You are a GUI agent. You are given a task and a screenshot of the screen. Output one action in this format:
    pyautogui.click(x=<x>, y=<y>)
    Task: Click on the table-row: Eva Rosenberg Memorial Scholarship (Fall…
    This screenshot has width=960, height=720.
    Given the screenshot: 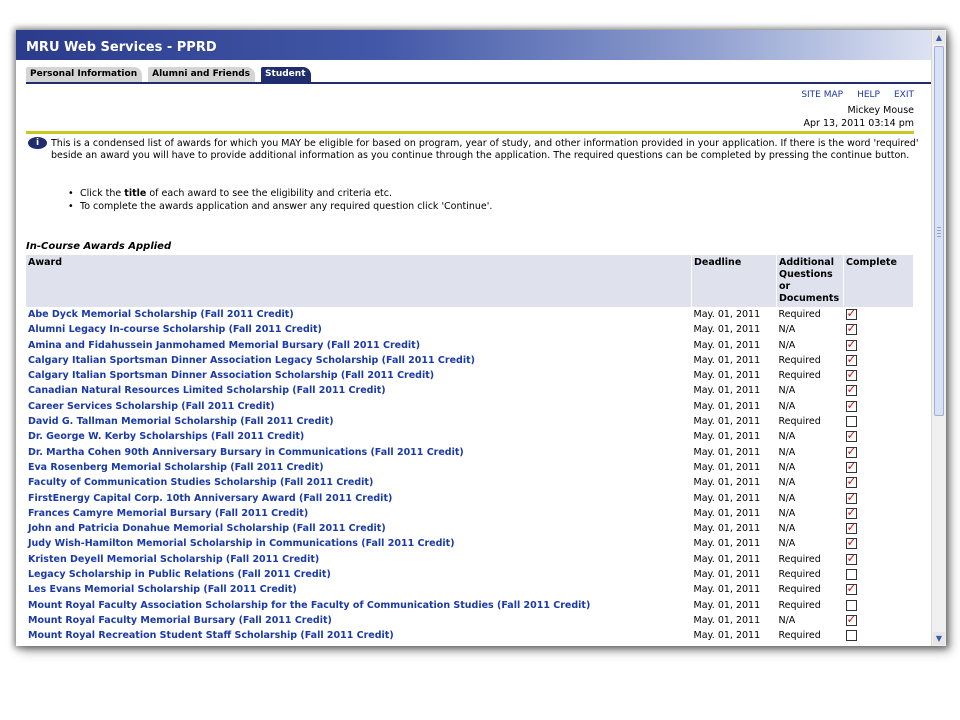 What is the action you would take?
    pyautogui.click(x=470, y=467)
    